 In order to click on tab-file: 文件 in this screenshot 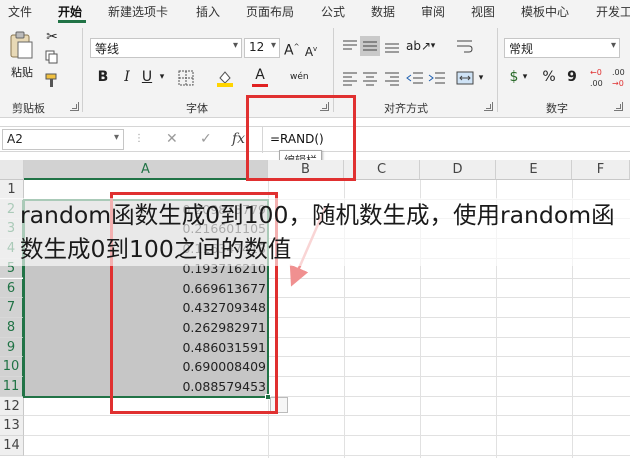, I will do `click(20, 11)`.